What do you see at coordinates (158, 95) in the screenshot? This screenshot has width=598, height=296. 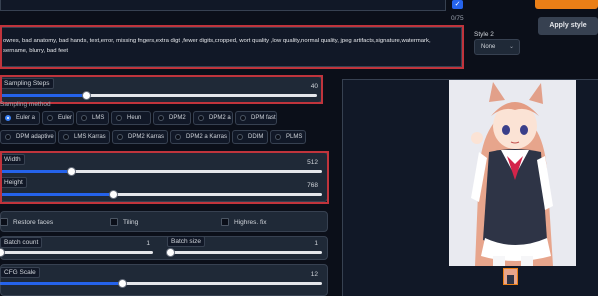 I see `sampling-steps-slider` at bounding box center [158, 95].